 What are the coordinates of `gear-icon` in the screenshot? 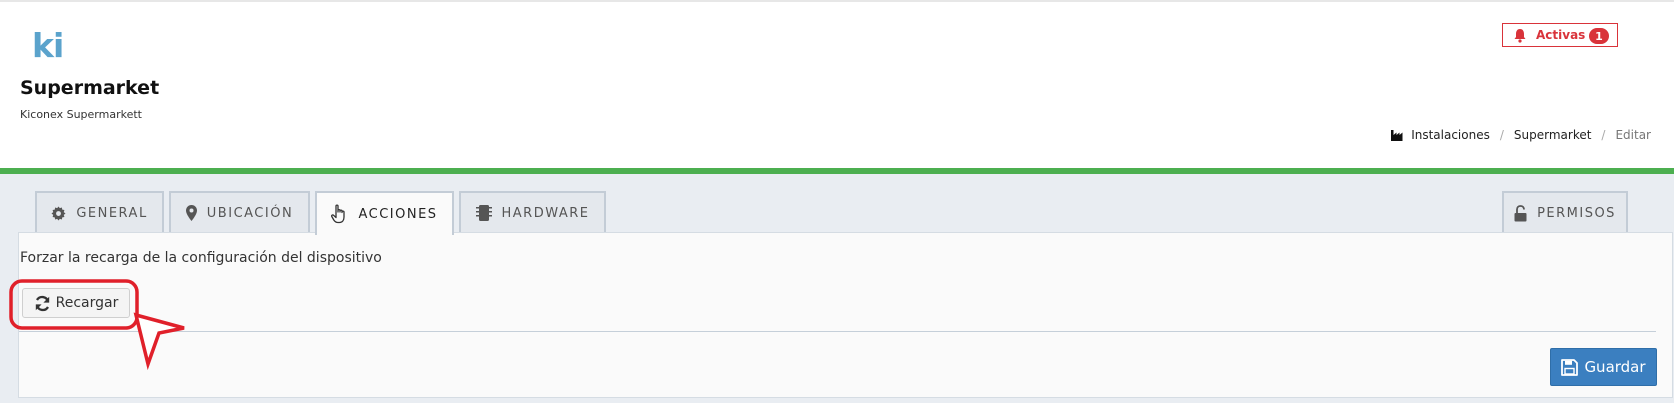 It's located at (58, 213).